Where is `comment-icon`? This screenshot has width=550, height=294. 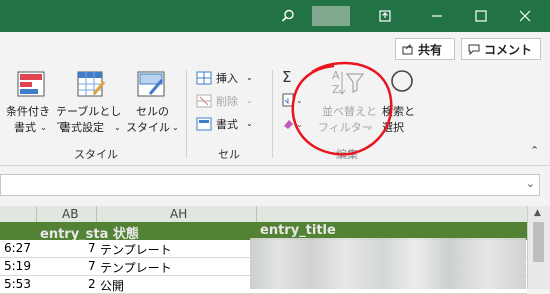 comment-icon is located at coordinates (474, 49).